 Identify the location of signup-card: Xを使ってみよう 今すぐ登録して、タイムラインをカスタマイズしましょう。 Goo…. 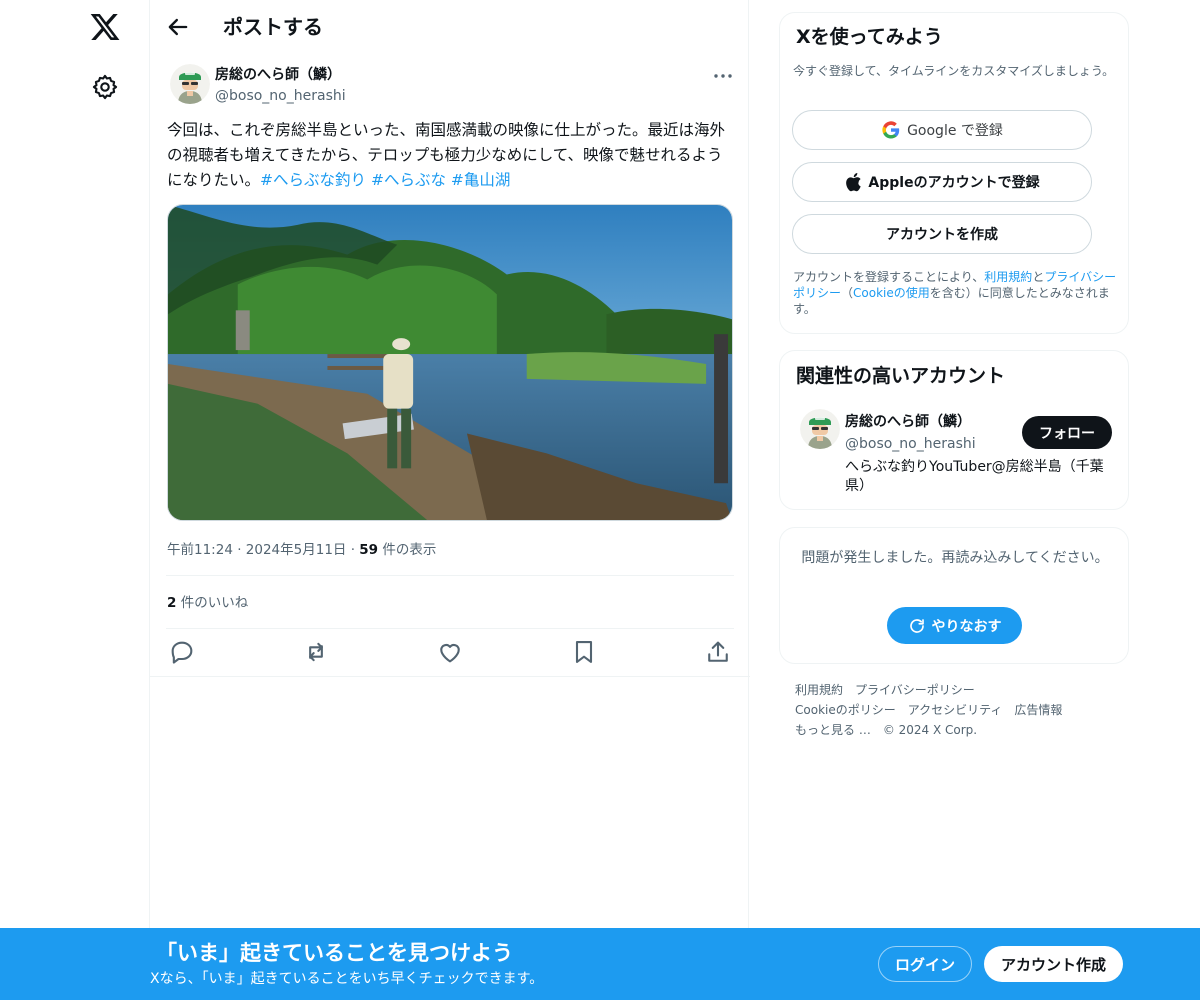
(954, 173).